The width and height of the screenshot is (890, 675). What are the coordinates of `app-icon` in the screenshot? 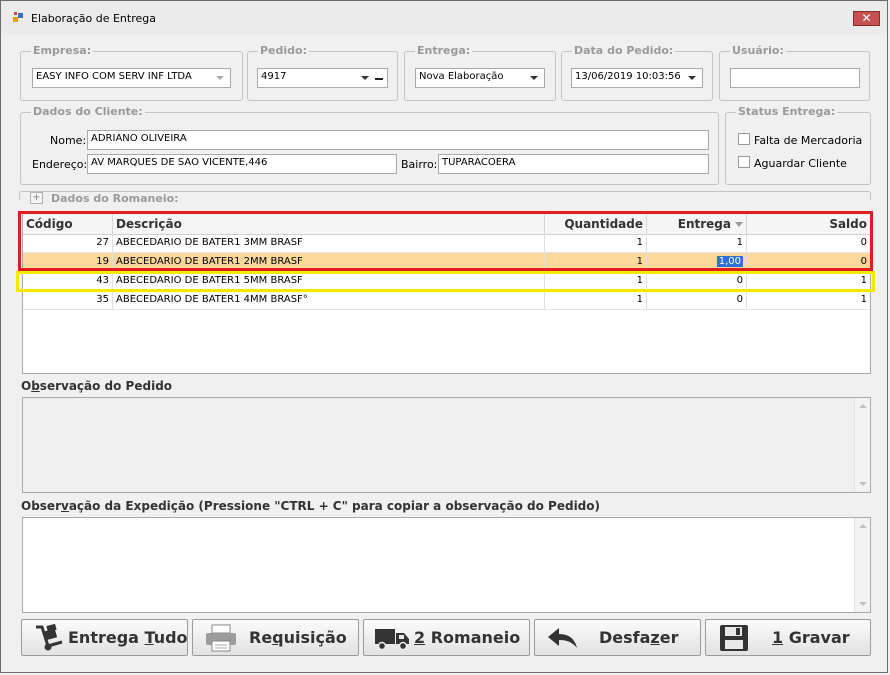 It's located at (18, 17).